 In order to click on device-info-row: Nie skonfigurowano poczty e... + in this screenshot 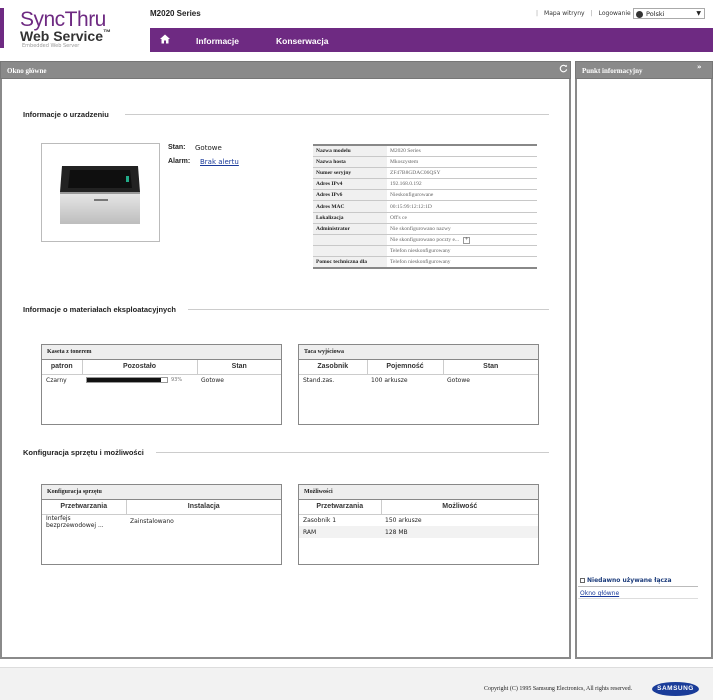, I will do `click(425, 240)`.